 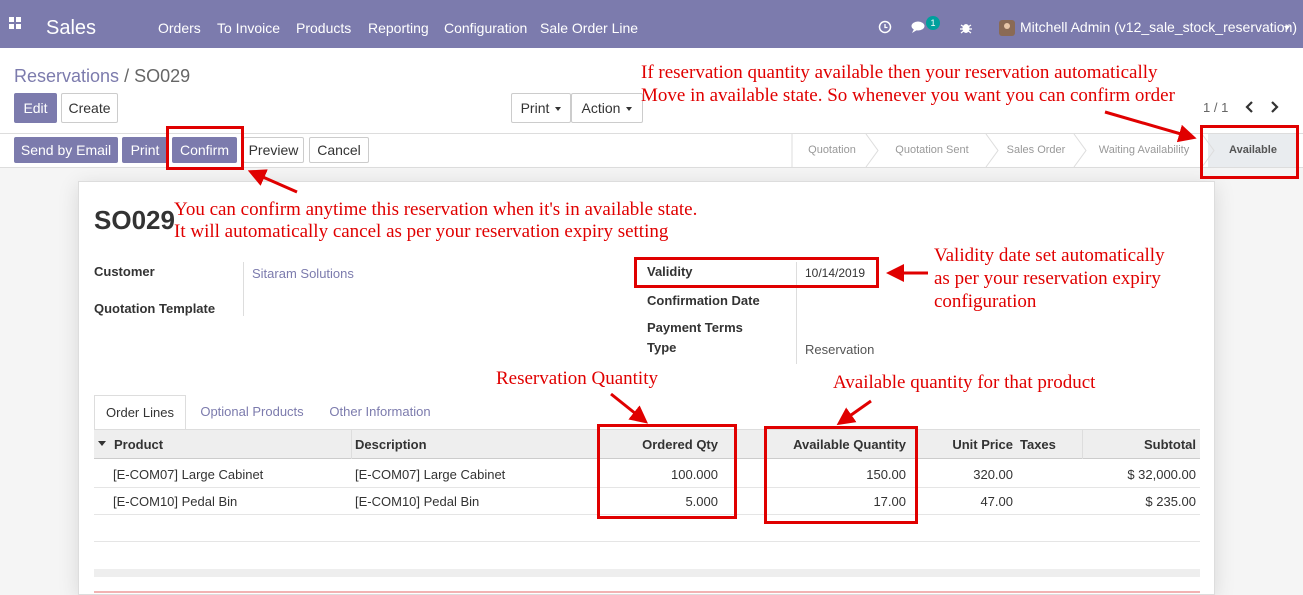 What do you see at coordinates (1144, 150) in the screenshot?
I see `stage-waiting-availability: Waiting Availability` at bounding box center [1144, 150].